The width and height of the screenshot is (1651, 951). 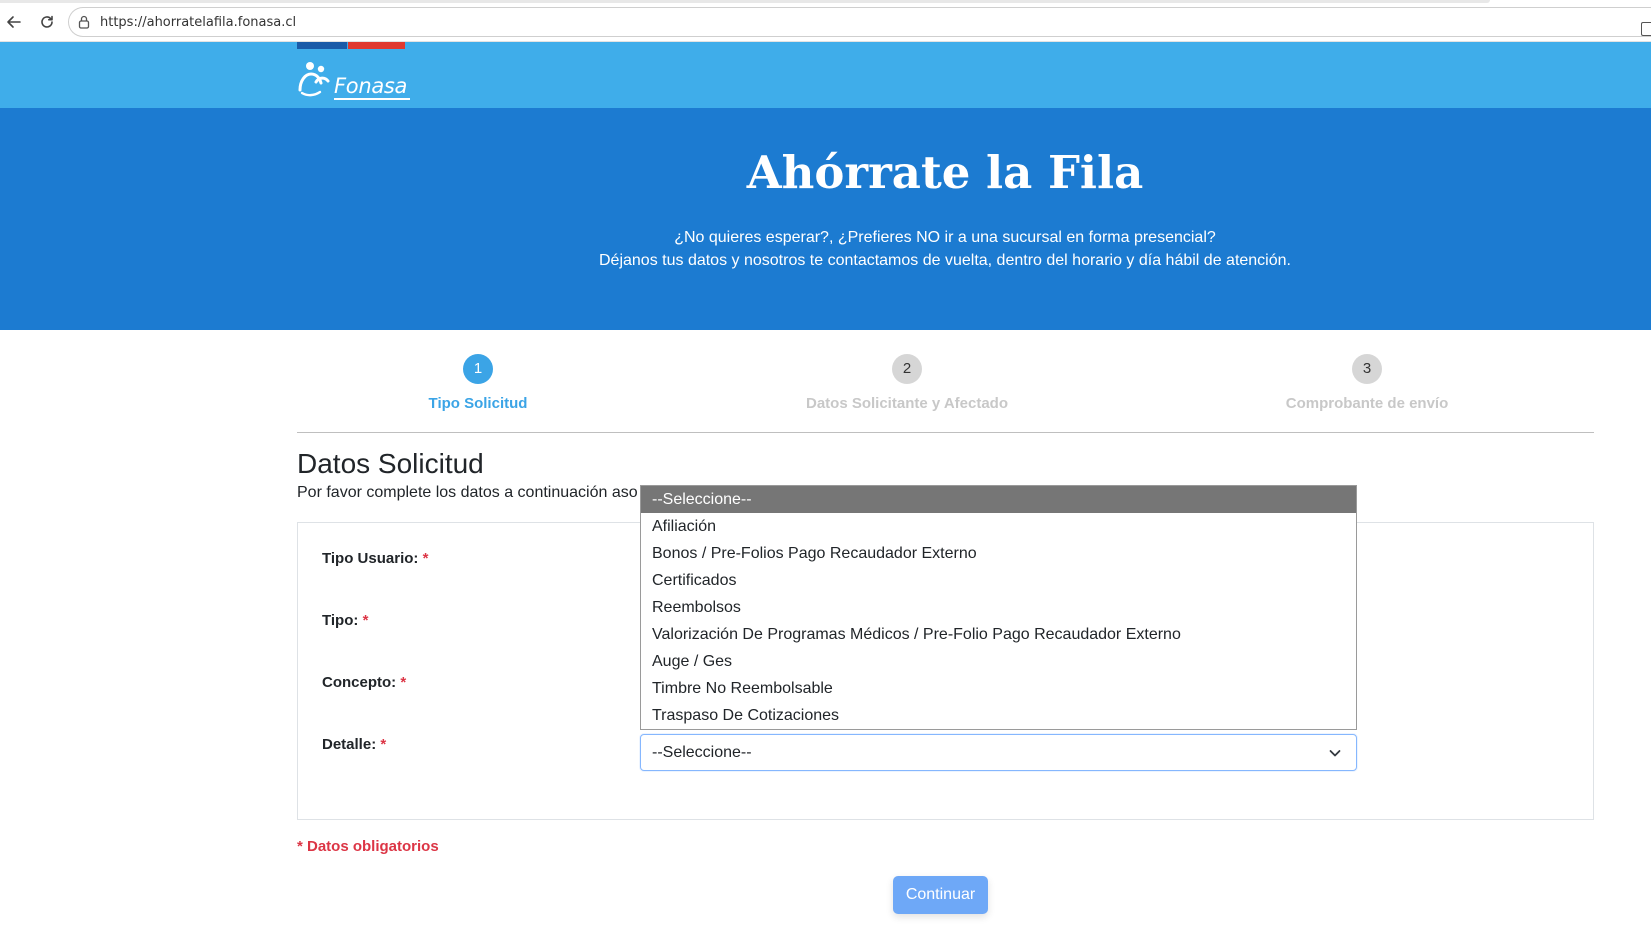 What do you see at coordinates (940, 895) in the screenshot?
I see `continue-button: Continuar` at bounding box center [940, 895].